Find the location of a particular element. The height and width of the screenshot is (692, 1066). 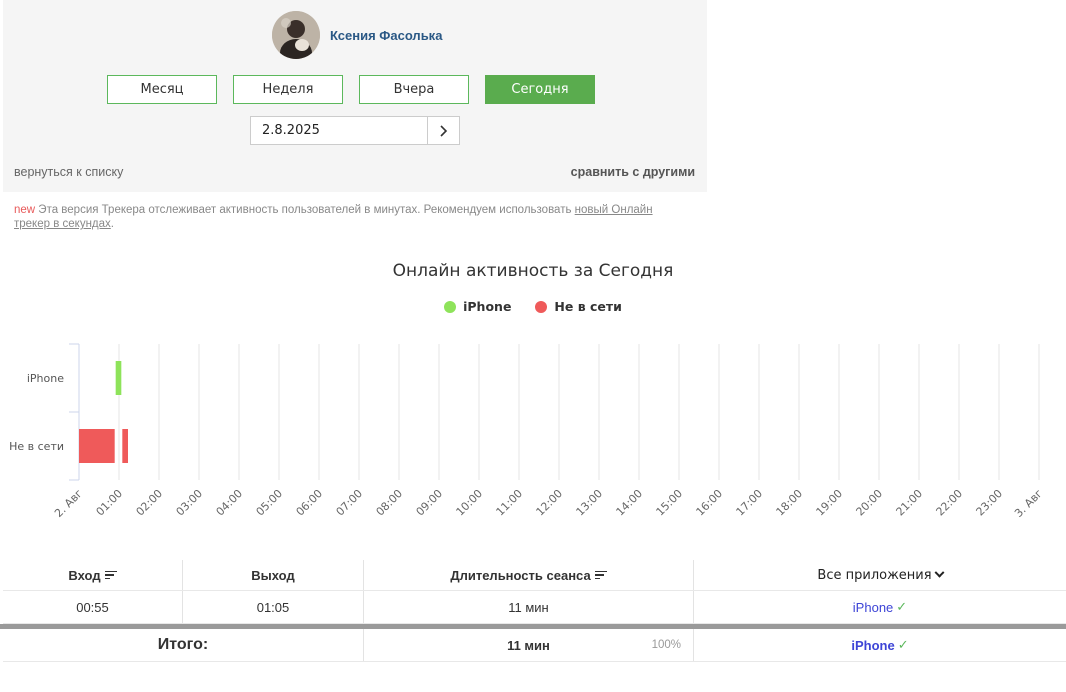

x-tick-label: 06:00 is located at coordinates (310, 503).